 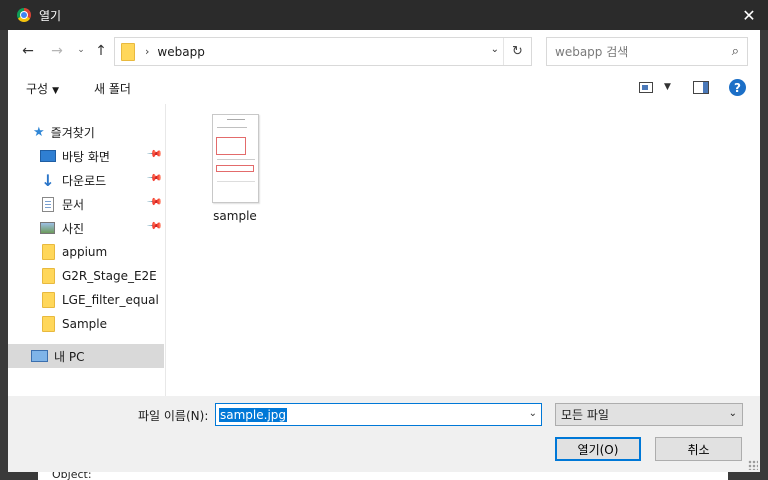 I want to click on search-icon: ⌕, so click(x=735, y=51).